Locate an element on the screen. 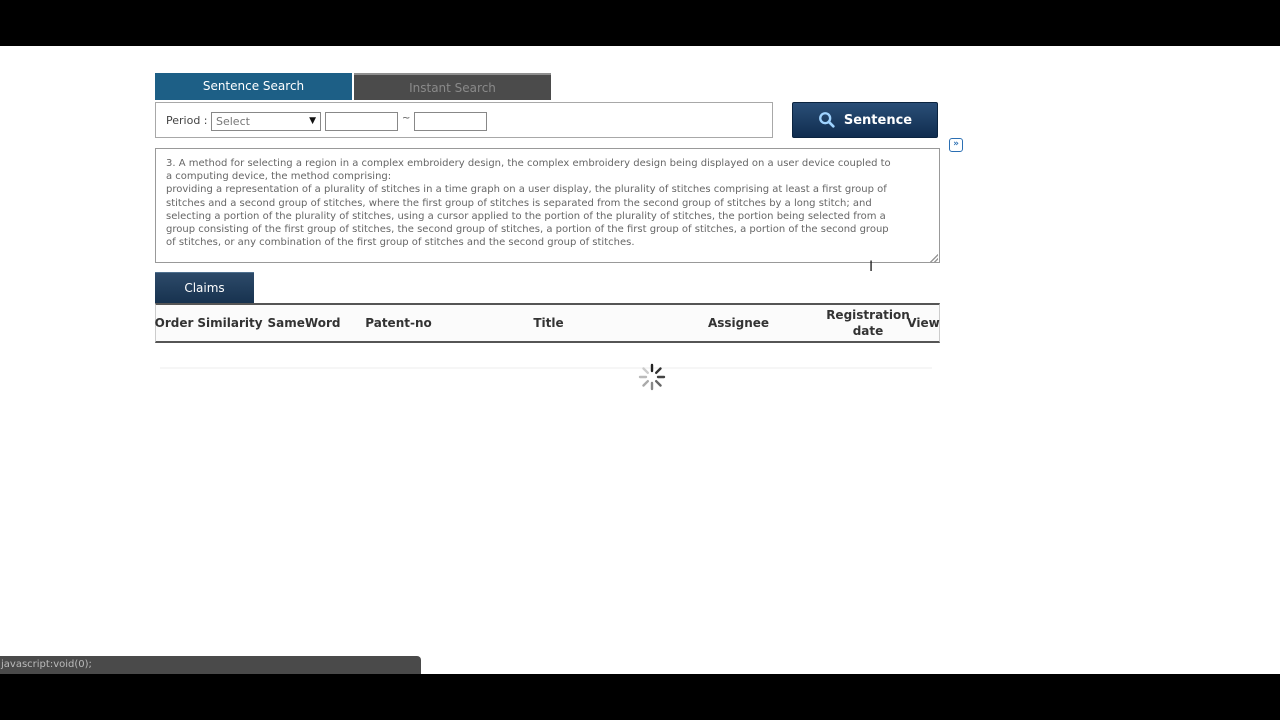 This screenshot has height=720, width=1280. chevron-down-icon: ▼ is located at coordinates (312, 121).